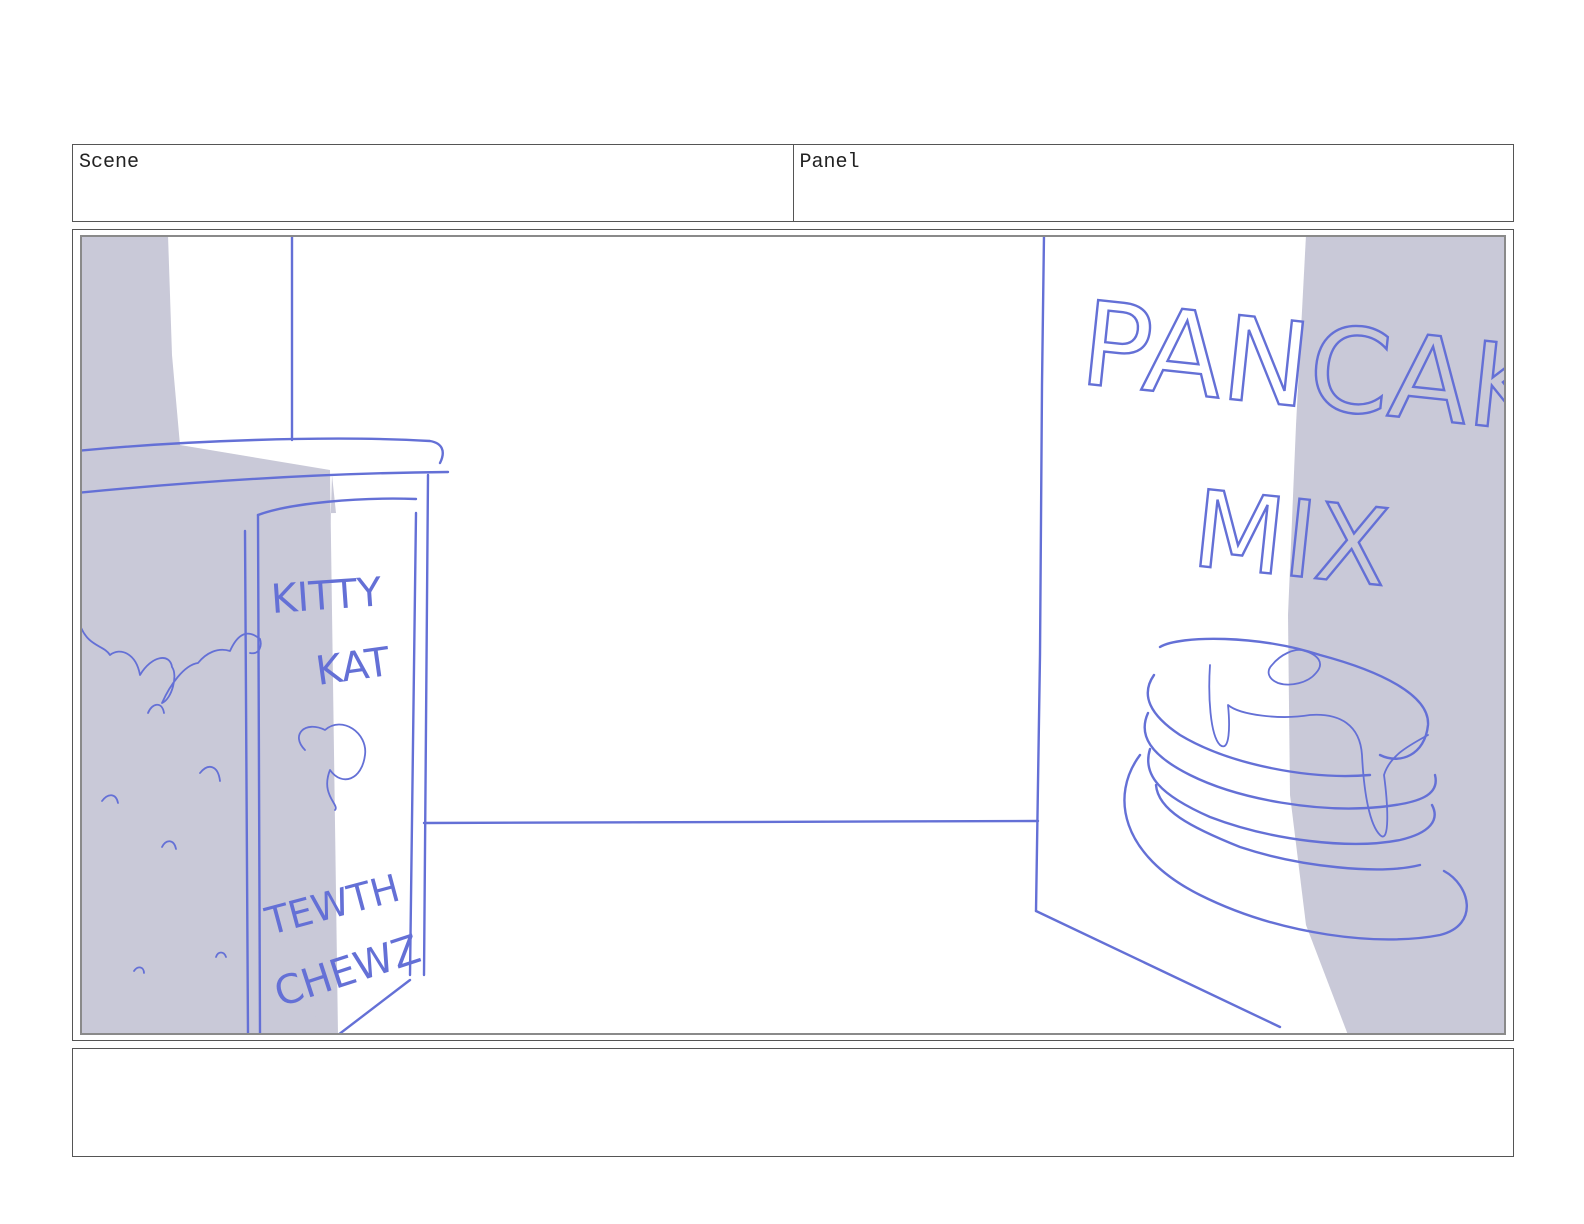  Describe the element at coordinates (426, 725) in the screenshot. I see `cereal-box-back-right` at that location.